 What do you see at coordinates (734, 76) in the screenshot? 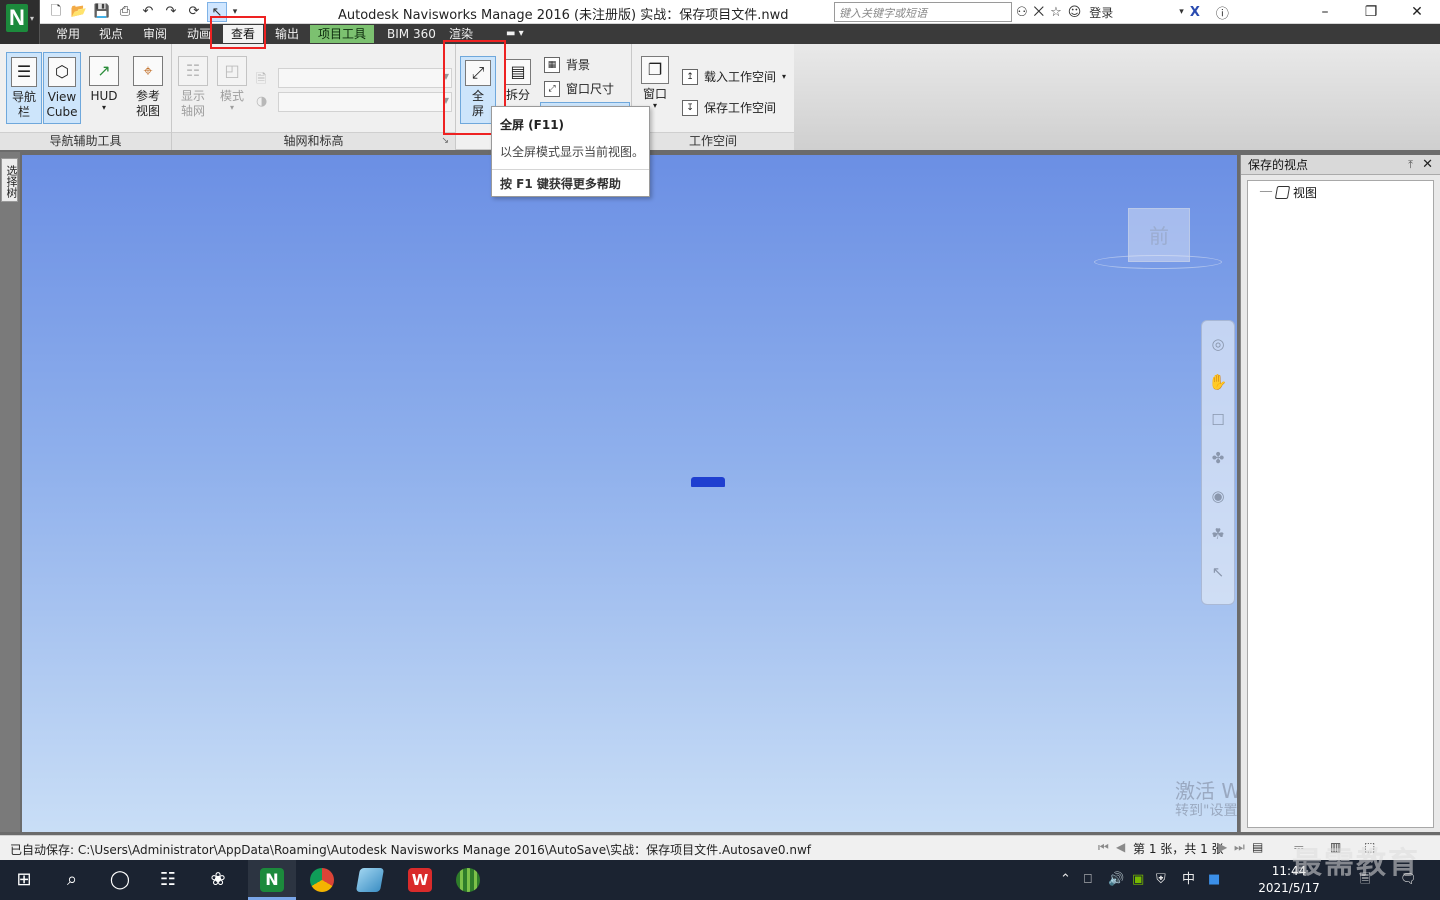
I see `load-workspace-button: ↥ 载入工作空间 ▾` at bounding box center [734, 76].